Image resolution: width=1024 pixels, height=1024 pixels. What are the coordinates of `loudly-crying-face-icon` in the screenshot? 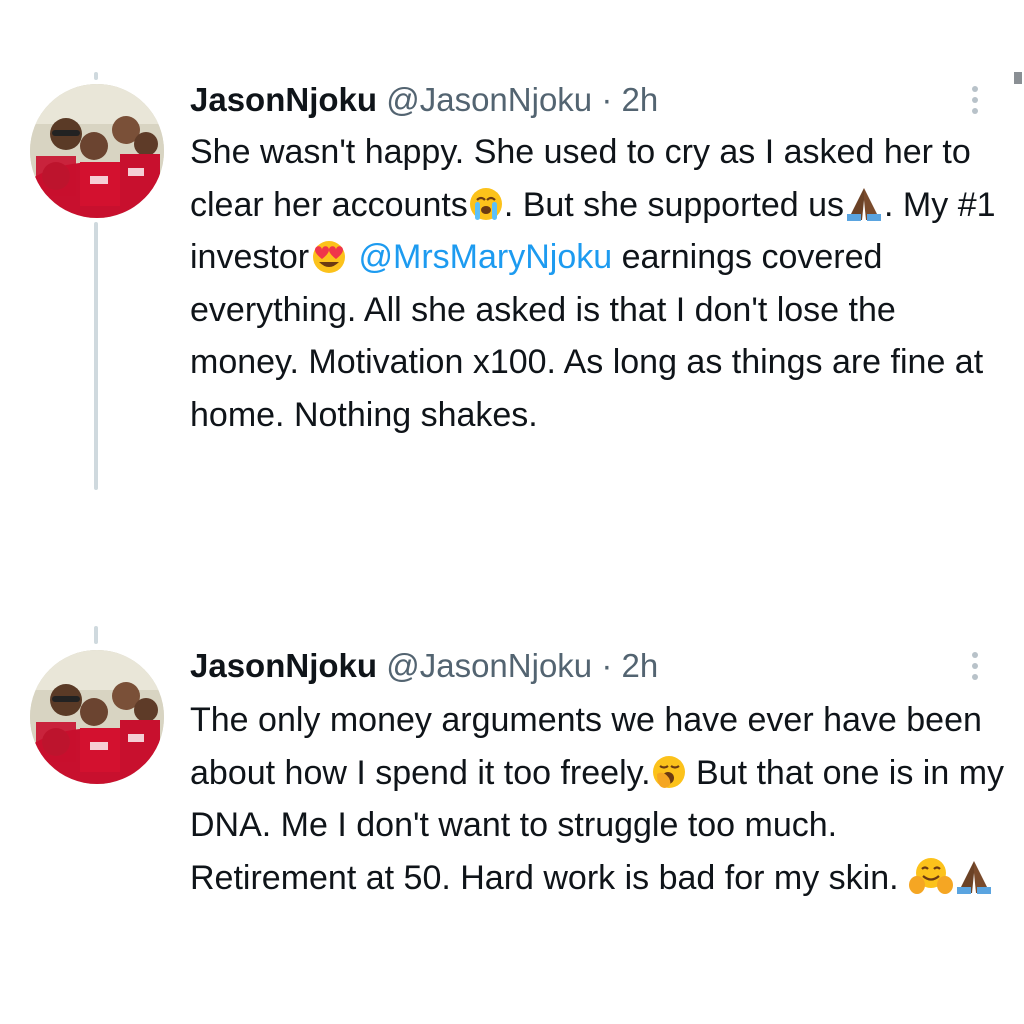 It's located at (486, 204).